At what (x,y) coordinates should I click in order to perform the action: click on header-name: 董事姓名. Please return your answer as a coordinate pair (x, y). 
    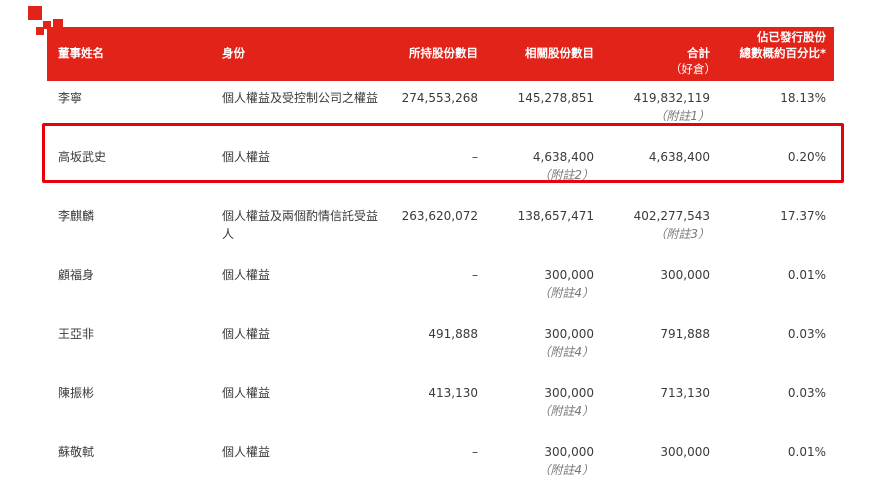
    Looking at the image, I should click on (81, 53).